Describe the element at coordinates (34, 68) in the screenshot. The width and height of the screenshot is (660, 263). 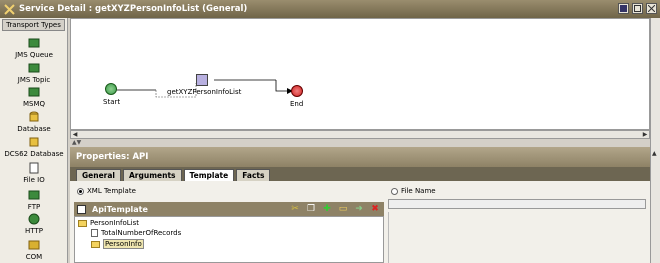
I see `jms-topic-icon` at that location.